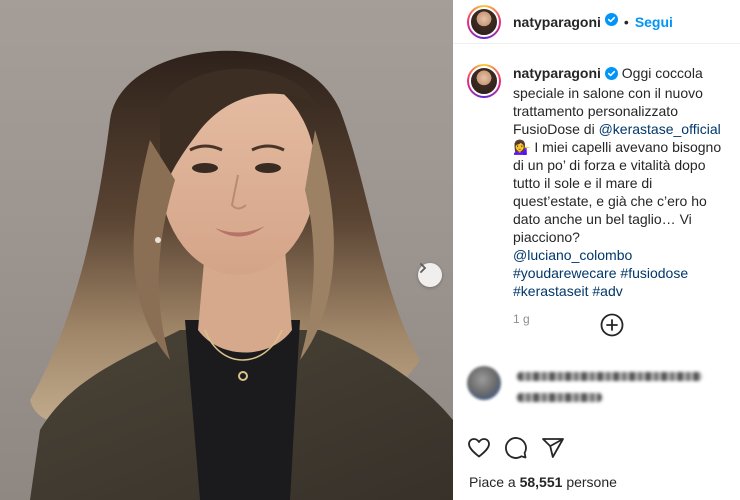  I want to click on avatar, so click(484, 21).